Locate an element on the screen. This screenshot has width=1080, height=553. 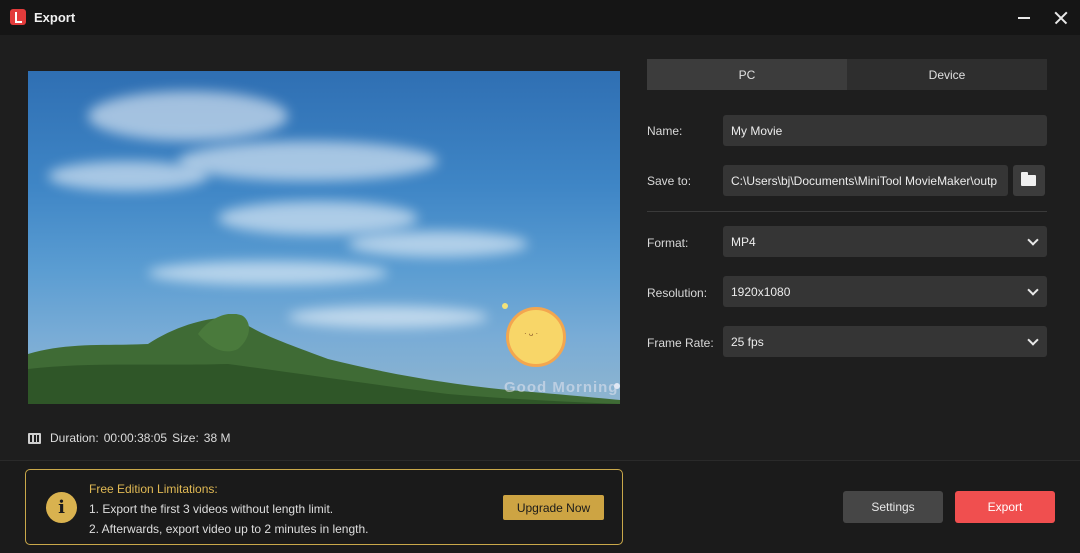
frame-rate-value: 25 fps is located at coordinates (747, 341).